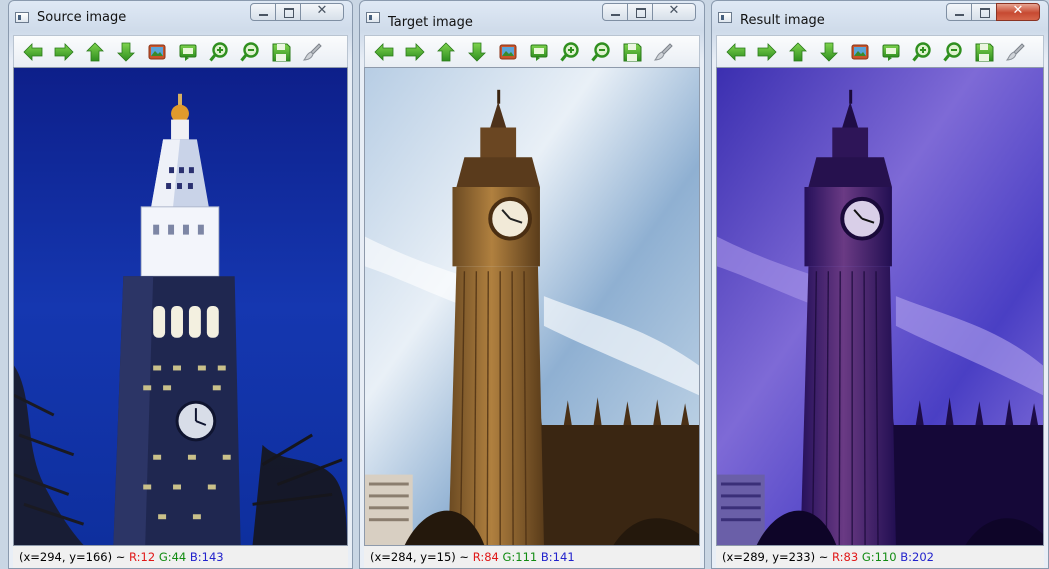  Describe the element at coordinates (485, 557) in the screenshot. I see `pixel-red-value: R:84` at that location.